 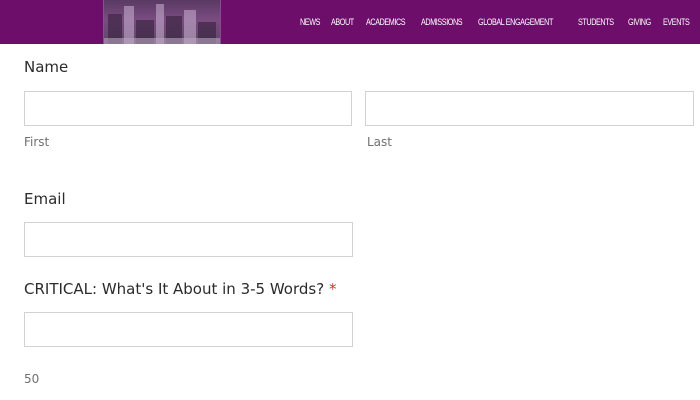 I want to click on first-name-sublabel: First, so click(x=37, y=142).